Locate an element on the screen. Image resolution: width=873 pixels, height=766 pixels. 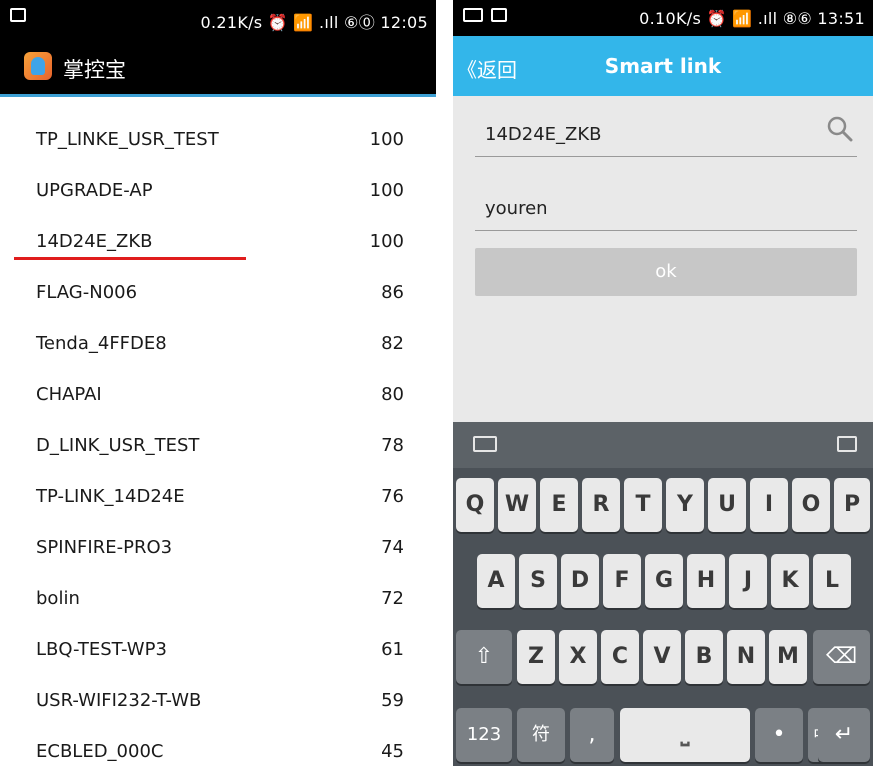
title-bar: 《返回 Smart link is located at coordinates (663, 66).